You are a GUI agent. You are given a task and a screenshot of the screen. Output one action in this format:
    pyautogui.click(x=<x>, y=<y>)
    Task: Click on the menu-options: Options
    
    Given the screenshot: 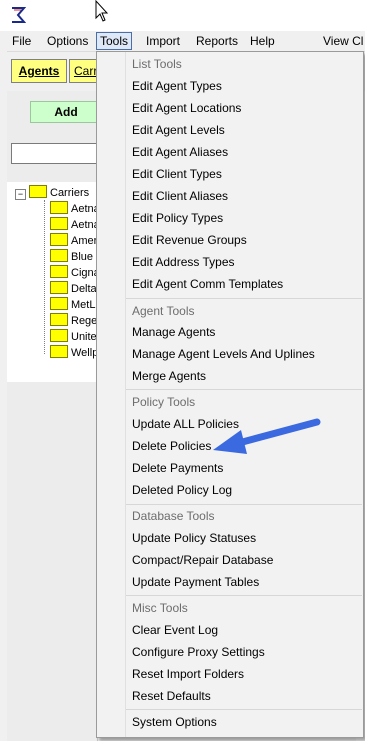 What is the action you would take?
    pyautogui.click(x=67, y=41)
    